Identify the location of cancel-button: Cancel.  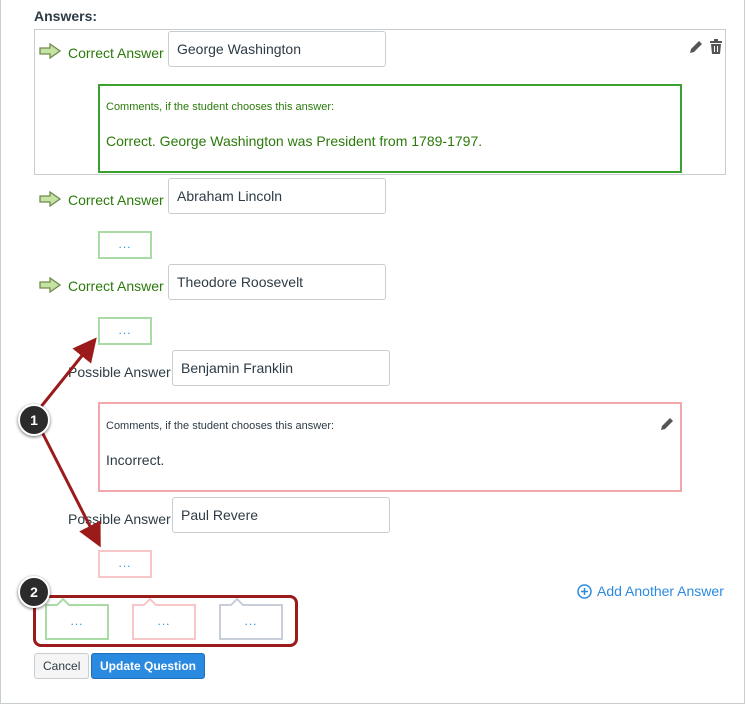
(62, 666).